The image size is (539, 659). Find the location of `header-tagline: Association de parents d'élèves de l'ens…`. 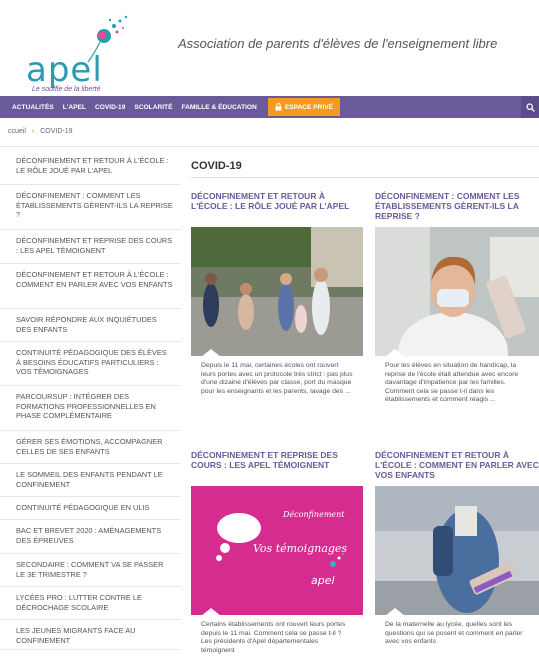

header-tagline: Association de parents d'élèves de l'ens… is located at coordinates (338, 43).